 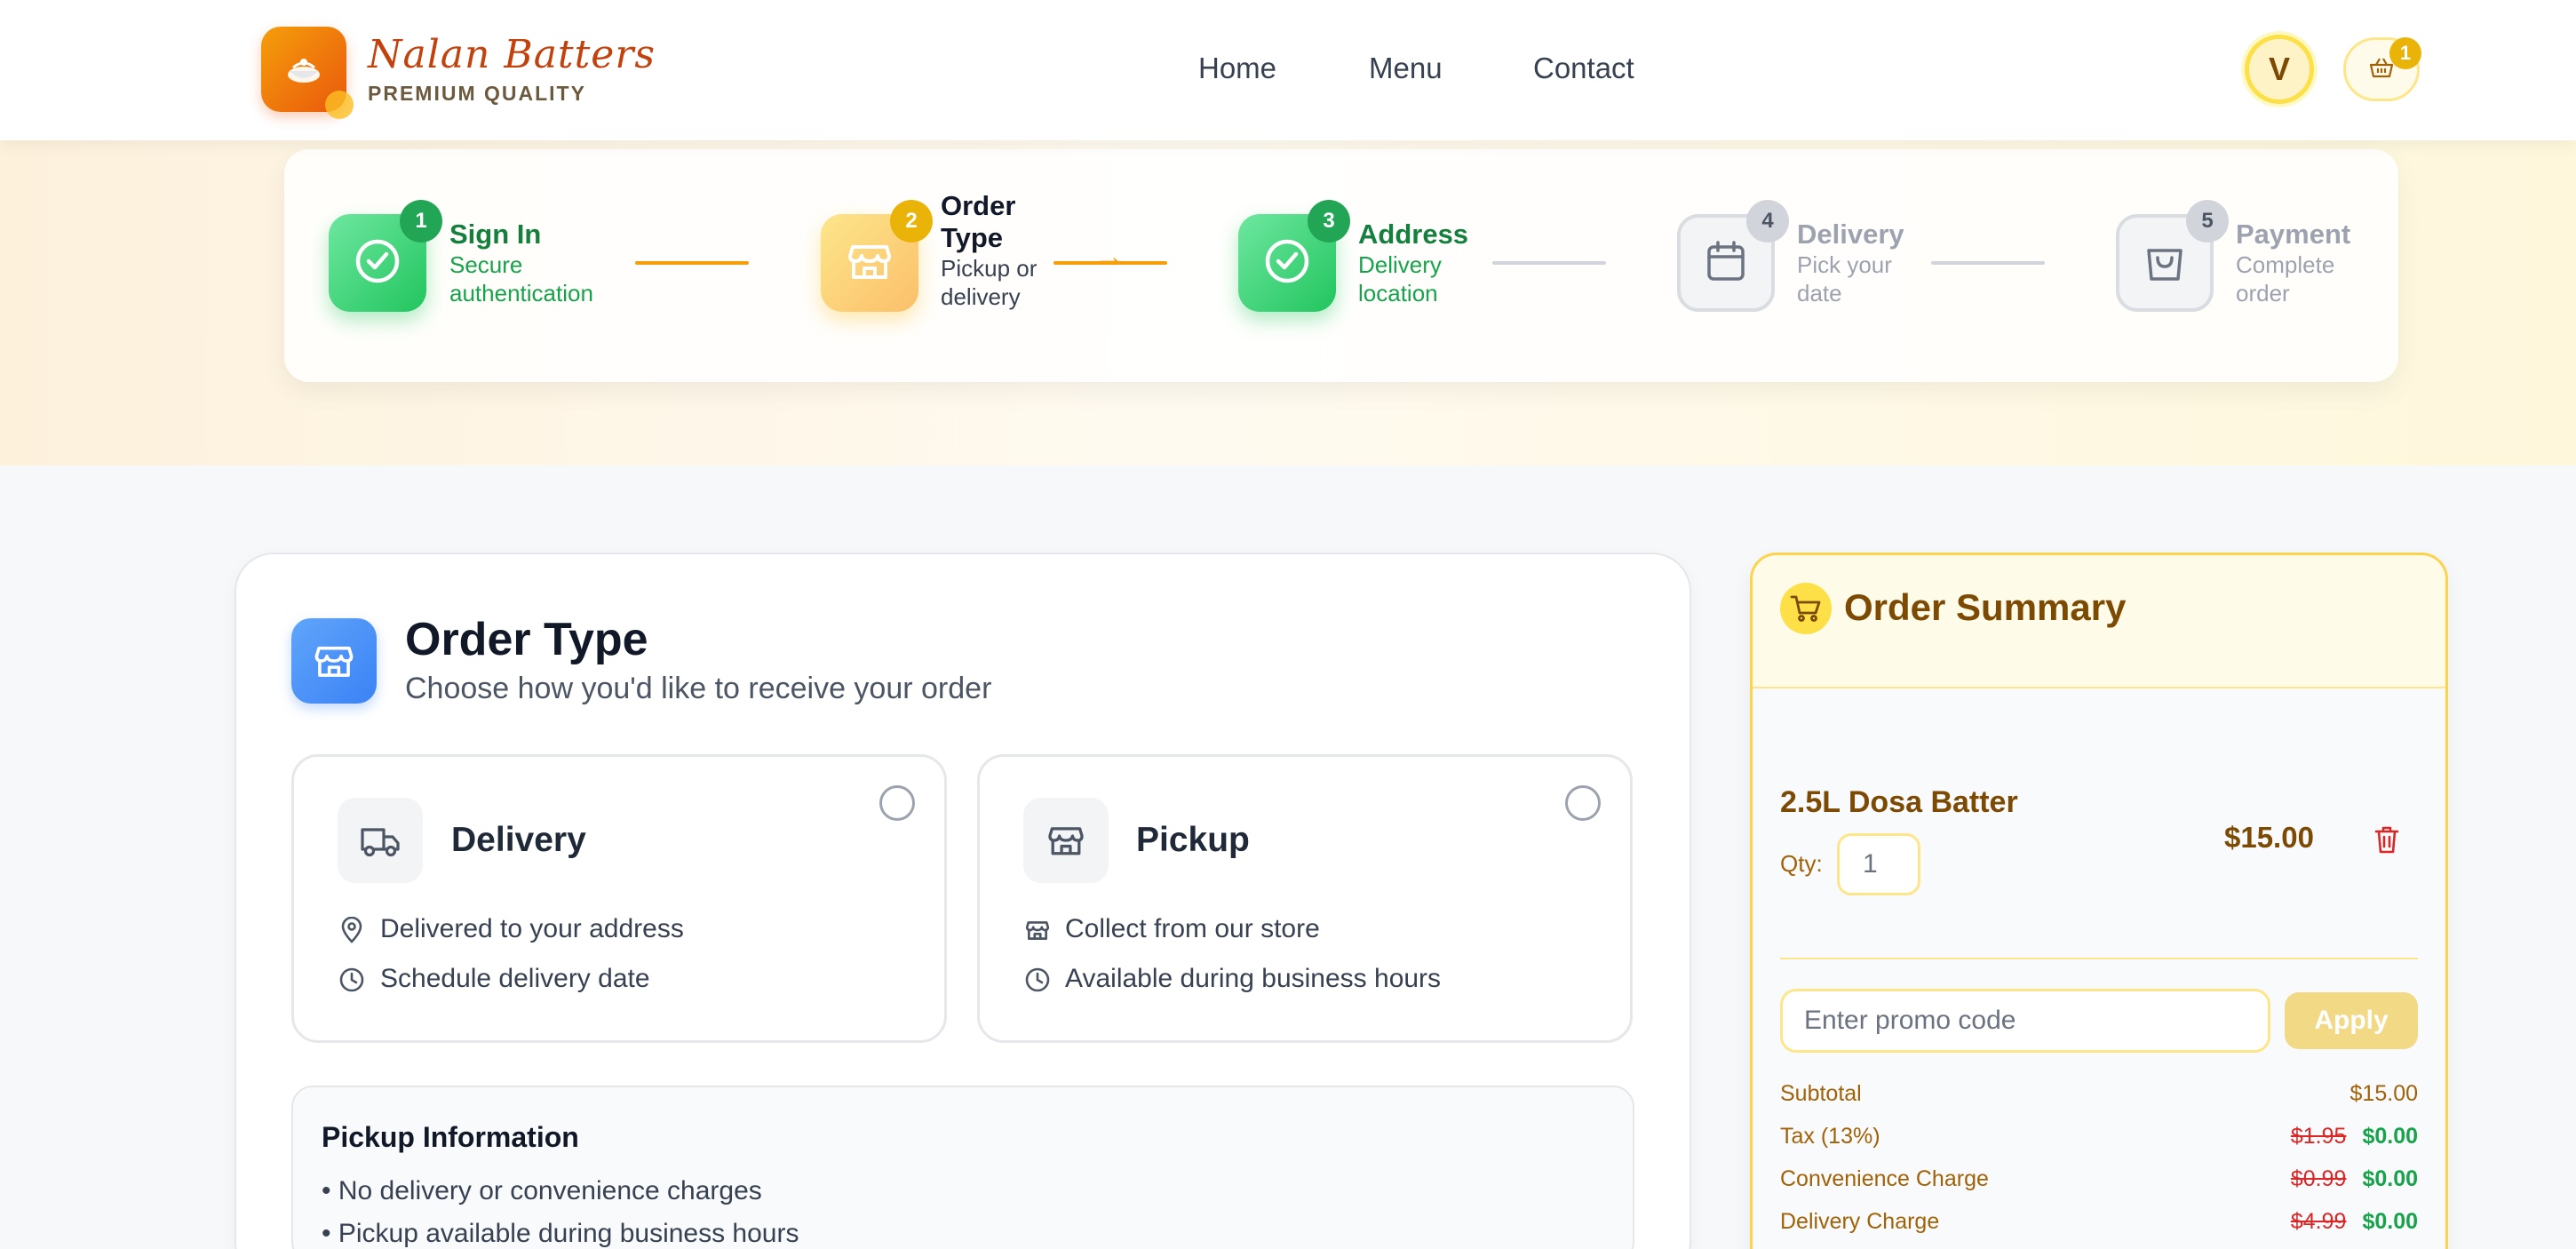 What do you see at coordinates (1726, 264) in the screenshot?
I see `calendar-icon` at bounding box center [1726, 264].